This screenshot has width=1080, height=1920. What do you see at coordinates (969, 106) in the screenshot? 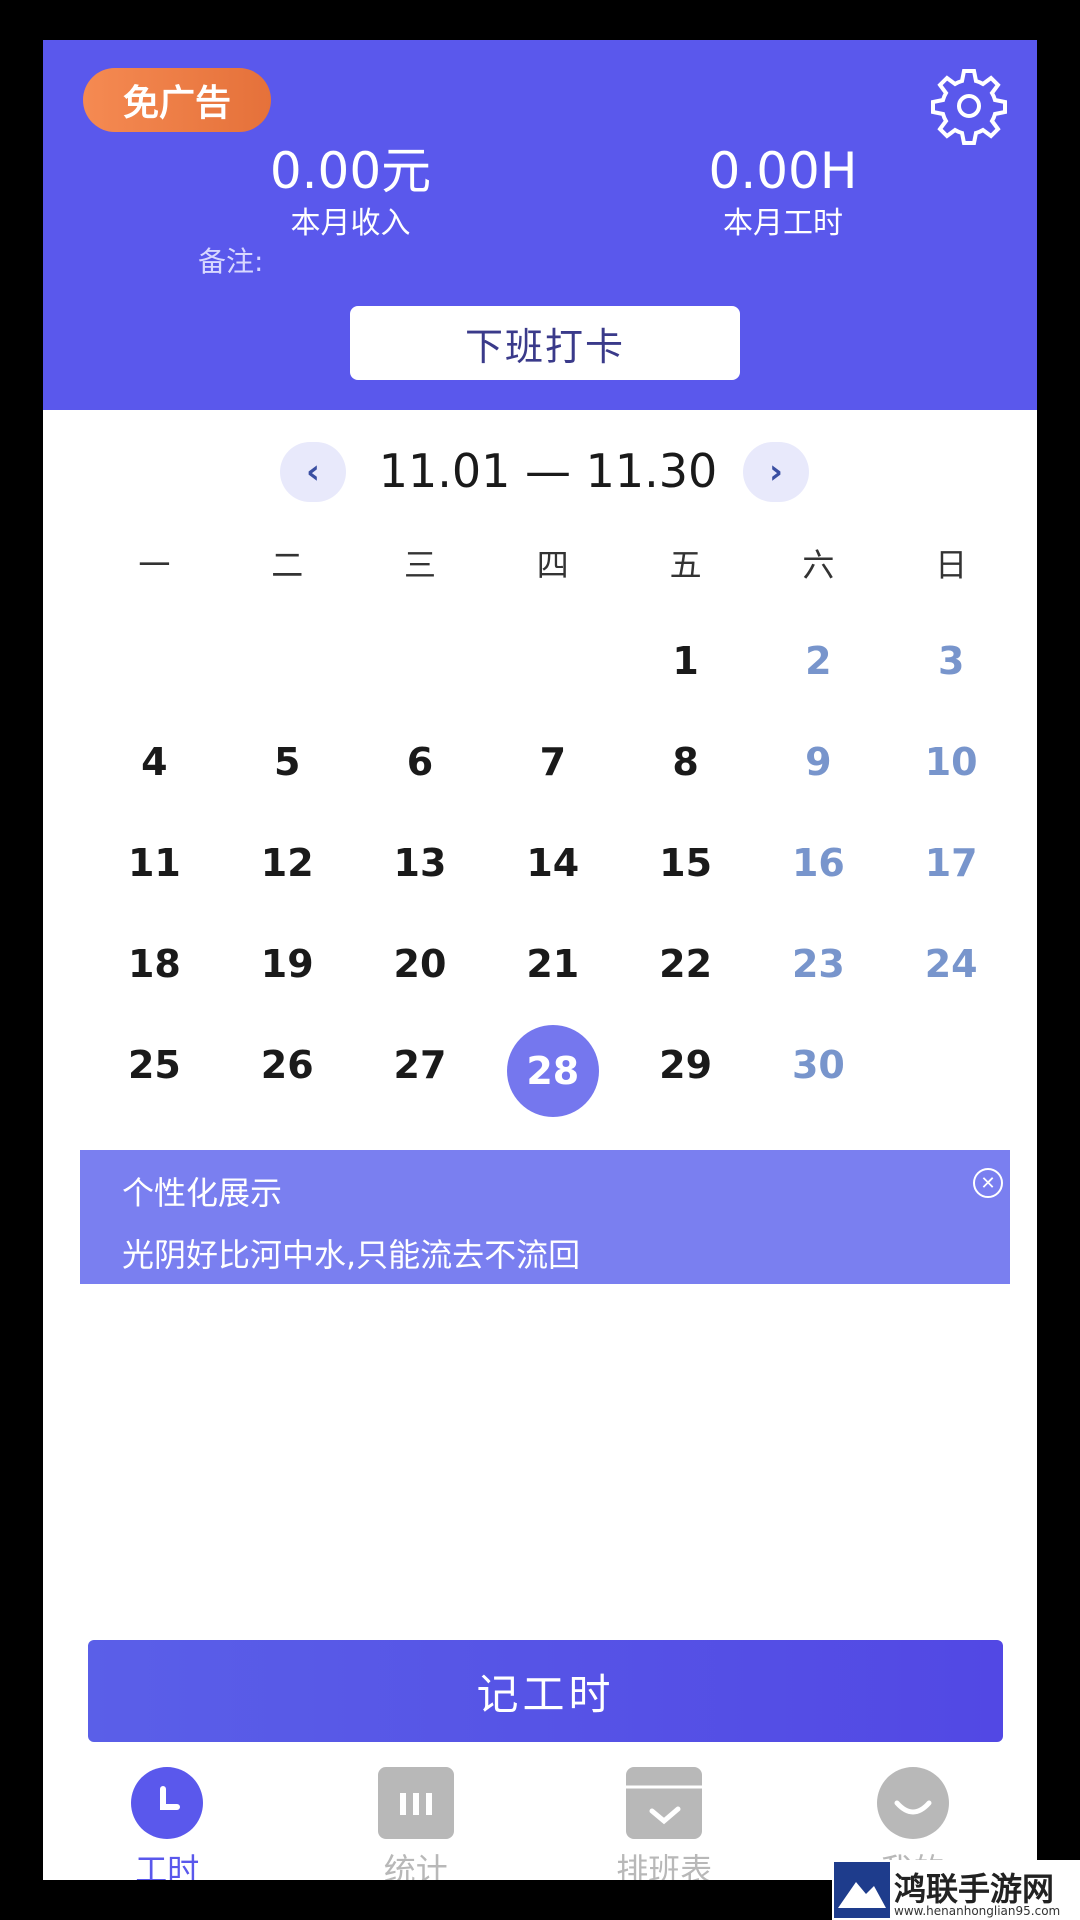
I see `gear-icon` at bounding box center [969, 106].